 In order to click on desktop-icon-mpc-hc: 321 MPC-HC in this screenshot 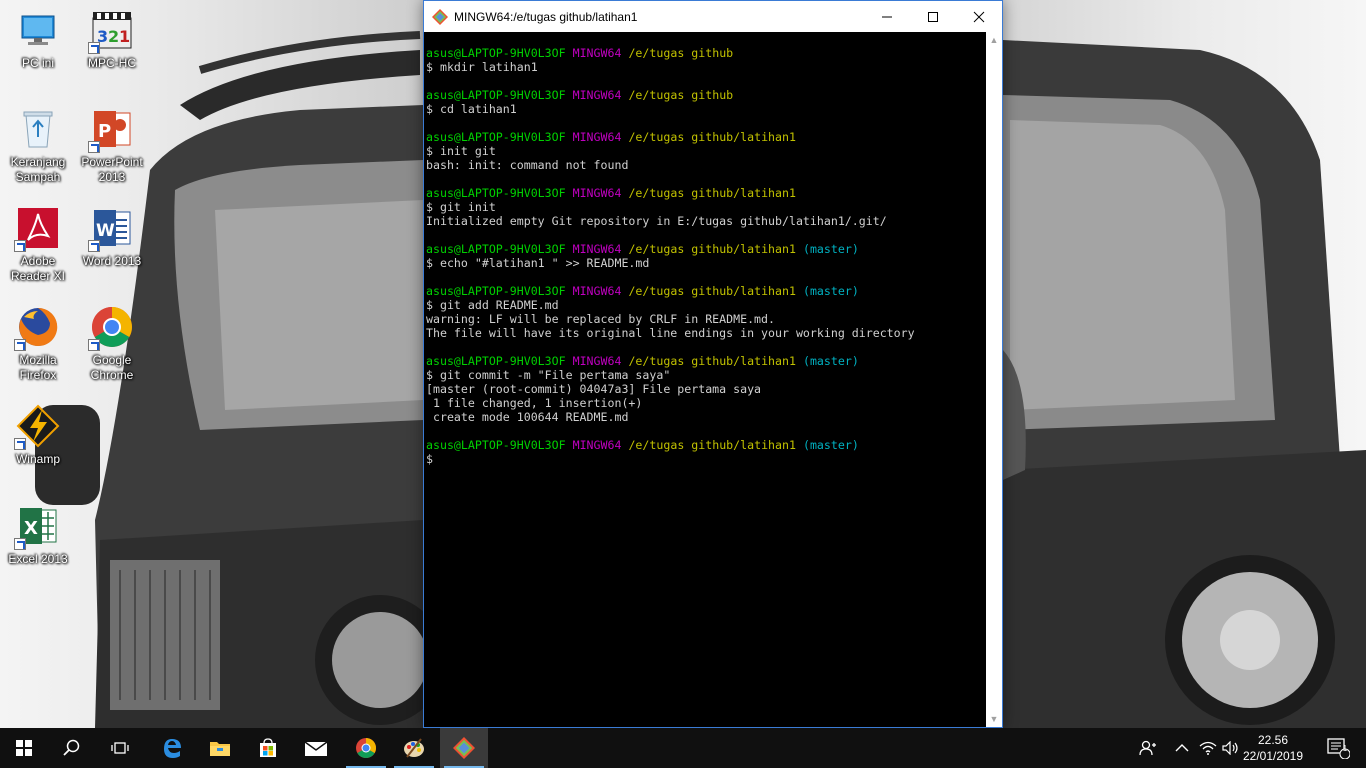, I will do `click(112, 39)`.